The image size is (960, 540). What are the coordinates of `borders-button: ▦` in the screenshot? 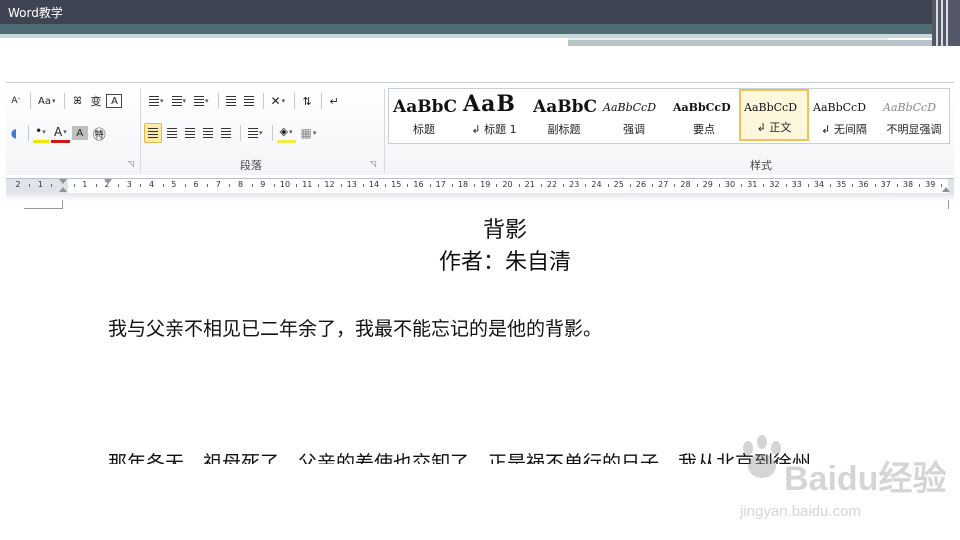 It's located at (309, 133).